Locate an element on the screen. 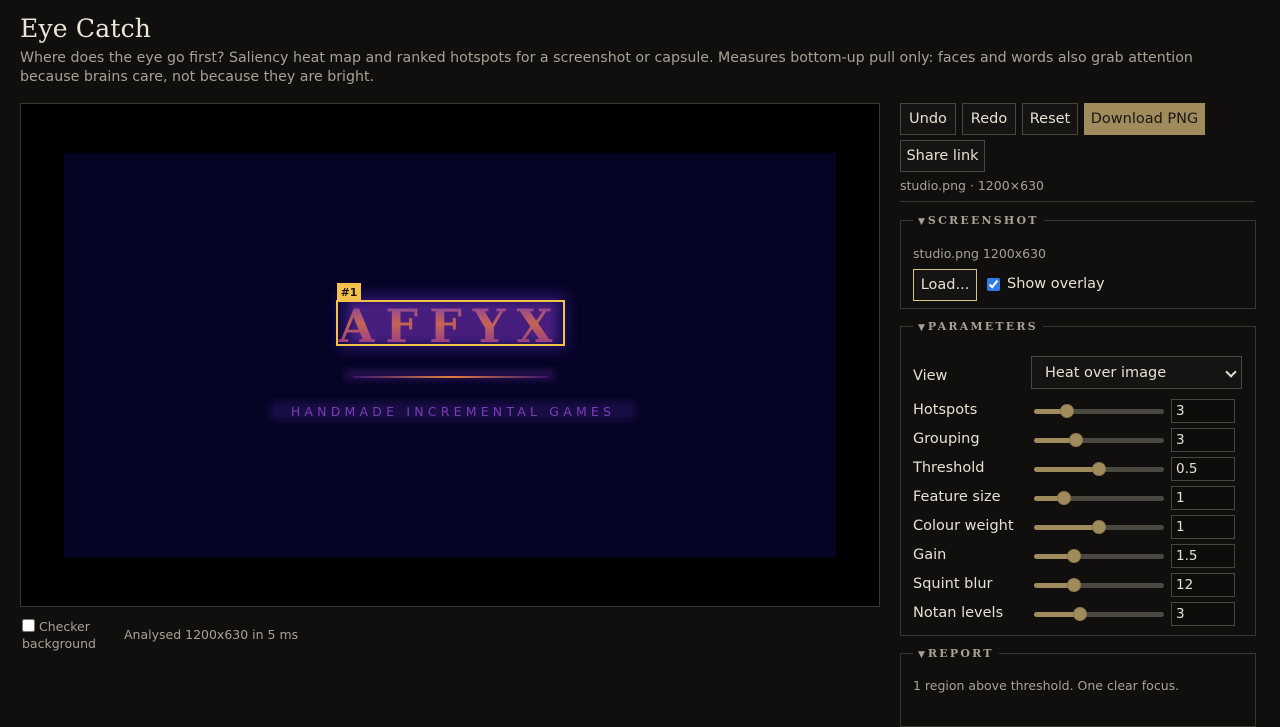 The image size is (1280, 727). screenshot-panel-toggle: ▼ SCREENSHOT is located at coordinates (978, 220).